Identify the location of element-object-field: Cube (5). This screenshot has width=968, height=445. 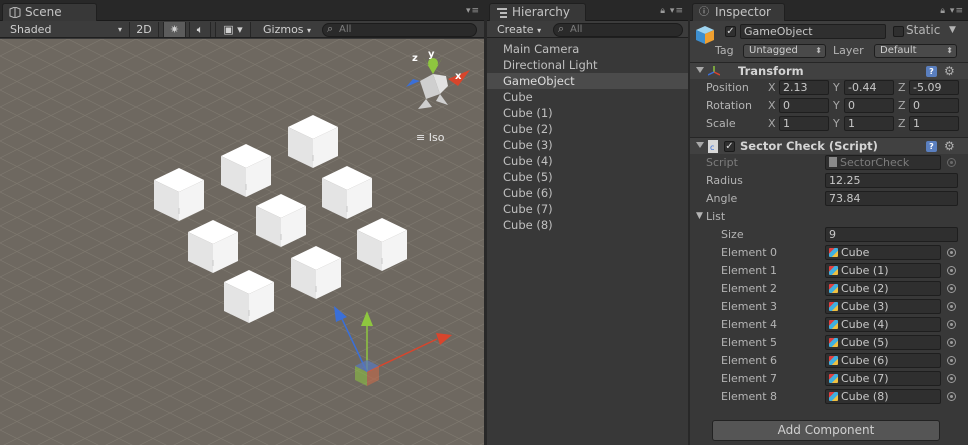
(883, 342).